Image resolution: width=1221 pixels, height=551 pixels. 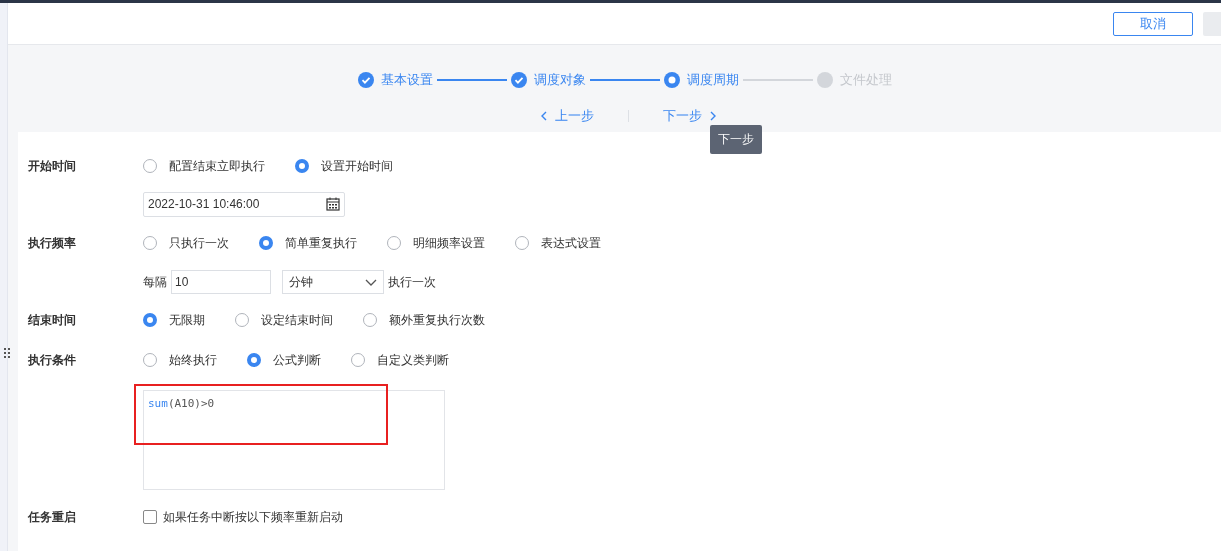 What do you see at coordinates (1153, 23) in the screenshot?
I see `cancel-button: 取消` at bounding box center [1153, 23].